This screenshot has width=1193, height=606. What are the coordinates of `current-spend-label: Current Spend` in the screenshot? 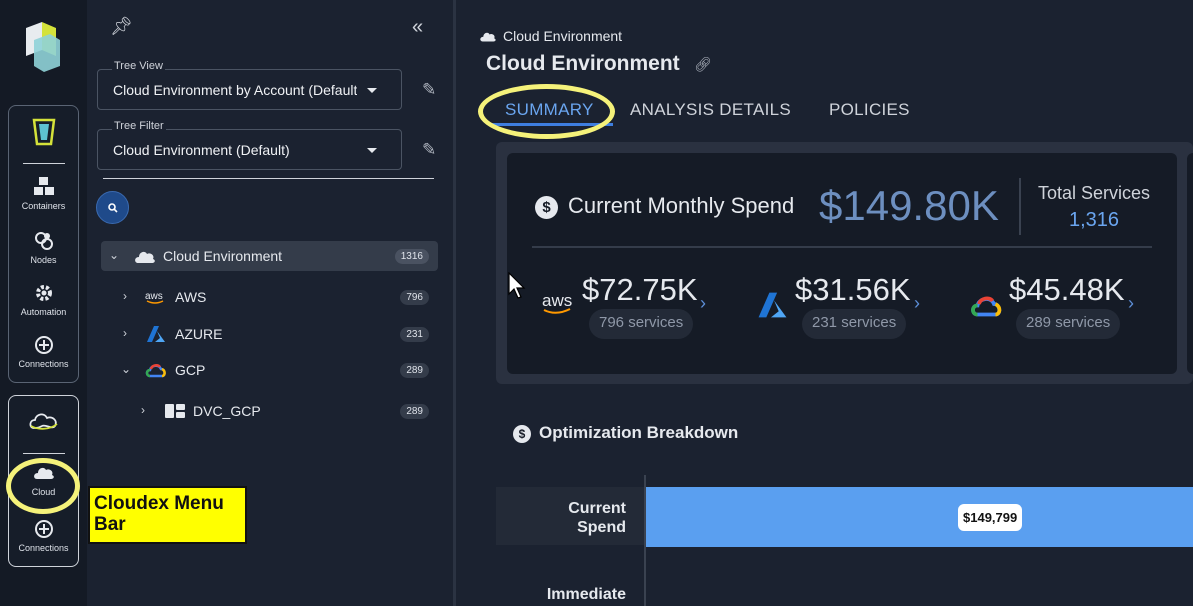 It's located at (597, 518).